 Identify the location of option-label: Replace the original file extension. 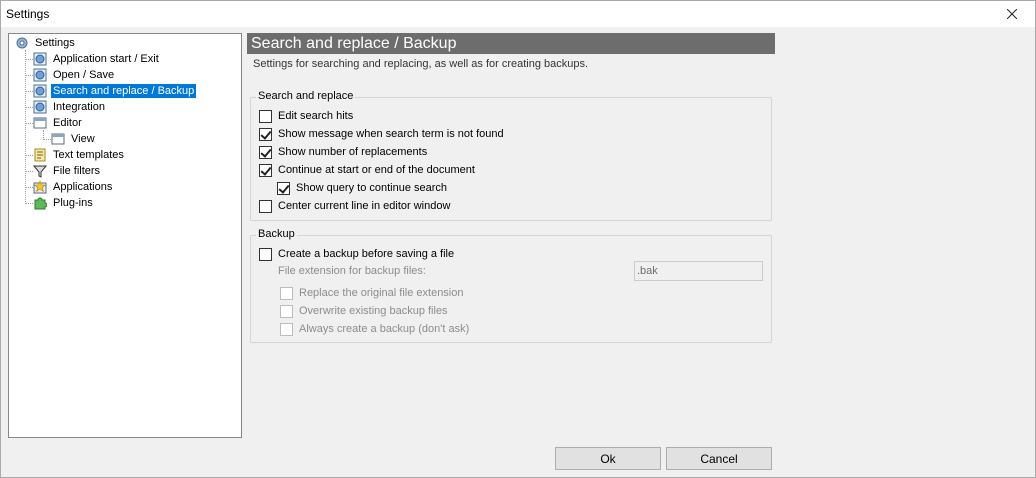
(381, 293).